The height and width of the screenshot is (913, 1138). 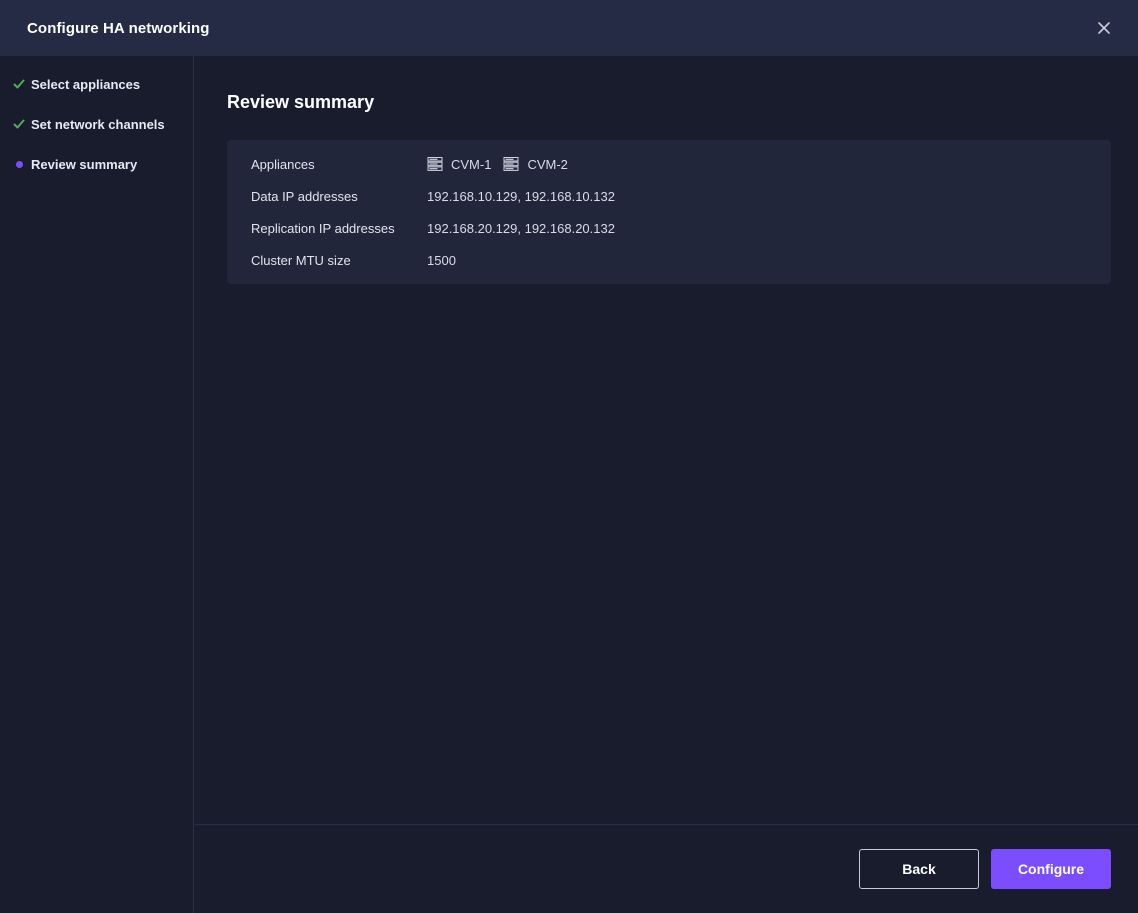 I want to click on dialog-title: Configure HA networking, so click(x=118, y=28).